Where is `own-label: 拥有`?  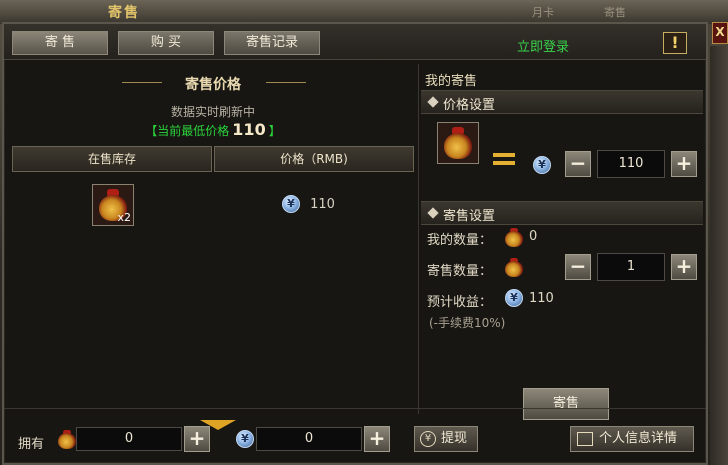 own-label: 拥有 is located at coordinates (31, 444).